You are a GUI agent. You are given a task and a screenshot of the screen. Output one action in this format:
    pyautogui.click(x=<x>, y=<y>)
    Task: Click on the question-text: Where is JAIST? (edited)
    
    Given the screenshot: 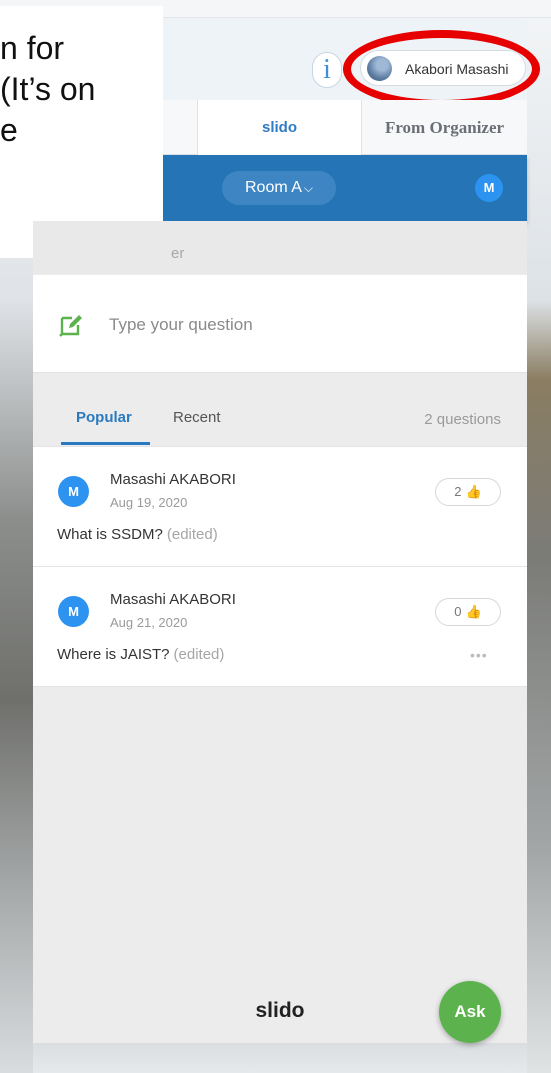 What is the action you would take?
    pyautogui.click(x=140, y=654)
    